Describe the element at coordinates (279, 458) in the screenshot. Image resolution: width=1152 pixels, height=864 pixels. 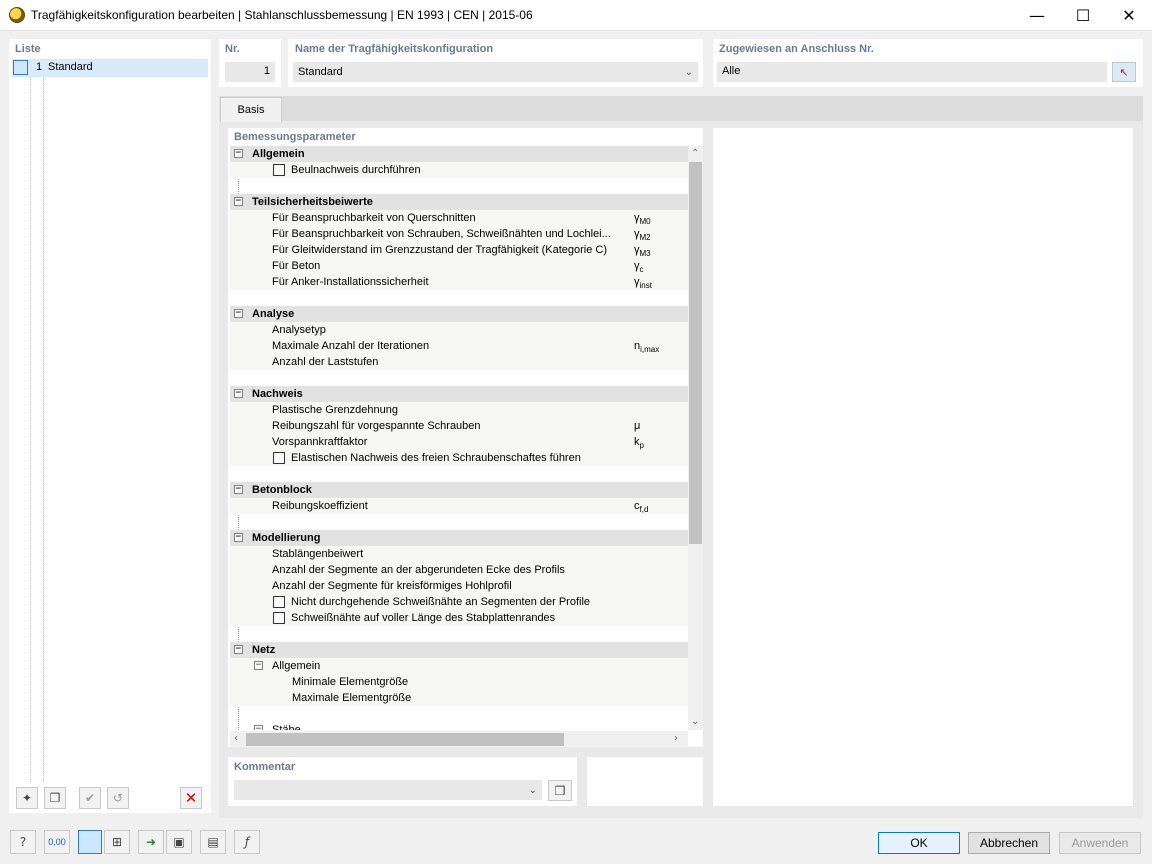
I see `elastic-check-checkbox` at that location.